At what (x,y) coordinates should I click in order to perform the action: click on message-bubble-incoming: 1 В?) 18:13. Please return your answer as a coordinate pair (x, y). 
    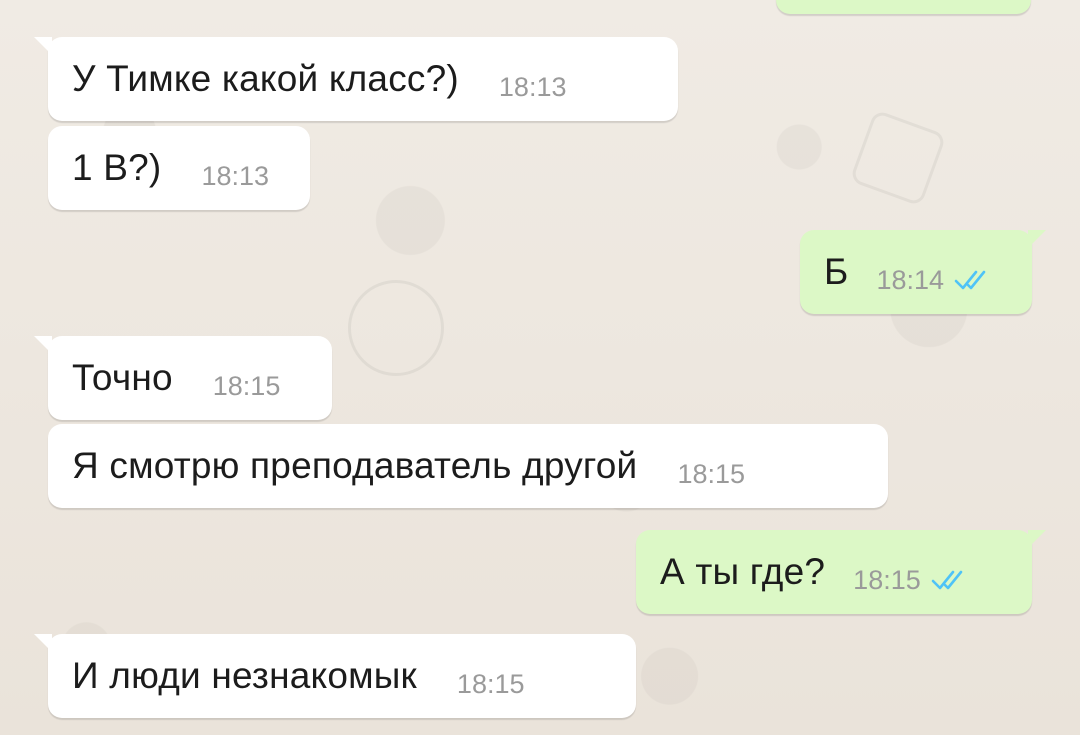
    Looking at the image, I should click on (179, 168).